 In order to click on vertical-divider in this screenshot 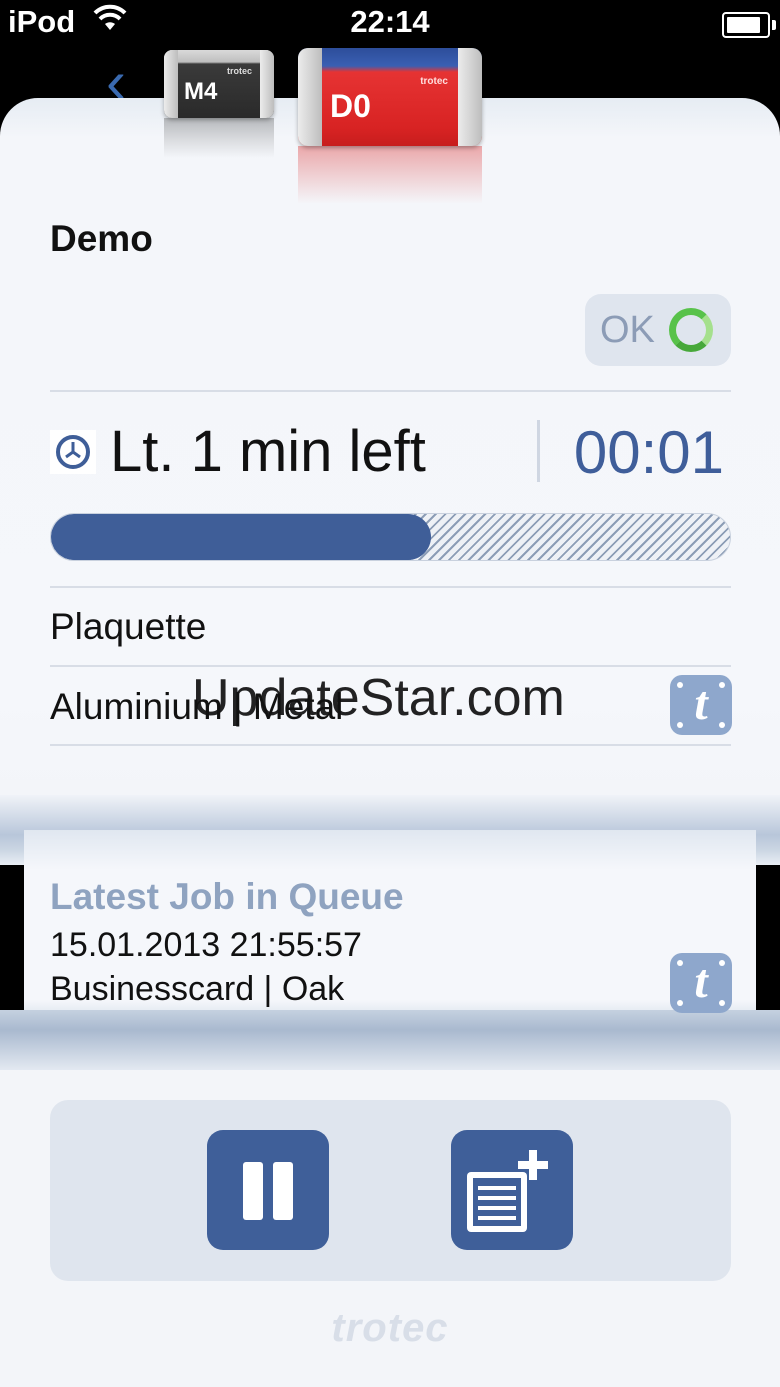, I will do `click(538, 451)`.